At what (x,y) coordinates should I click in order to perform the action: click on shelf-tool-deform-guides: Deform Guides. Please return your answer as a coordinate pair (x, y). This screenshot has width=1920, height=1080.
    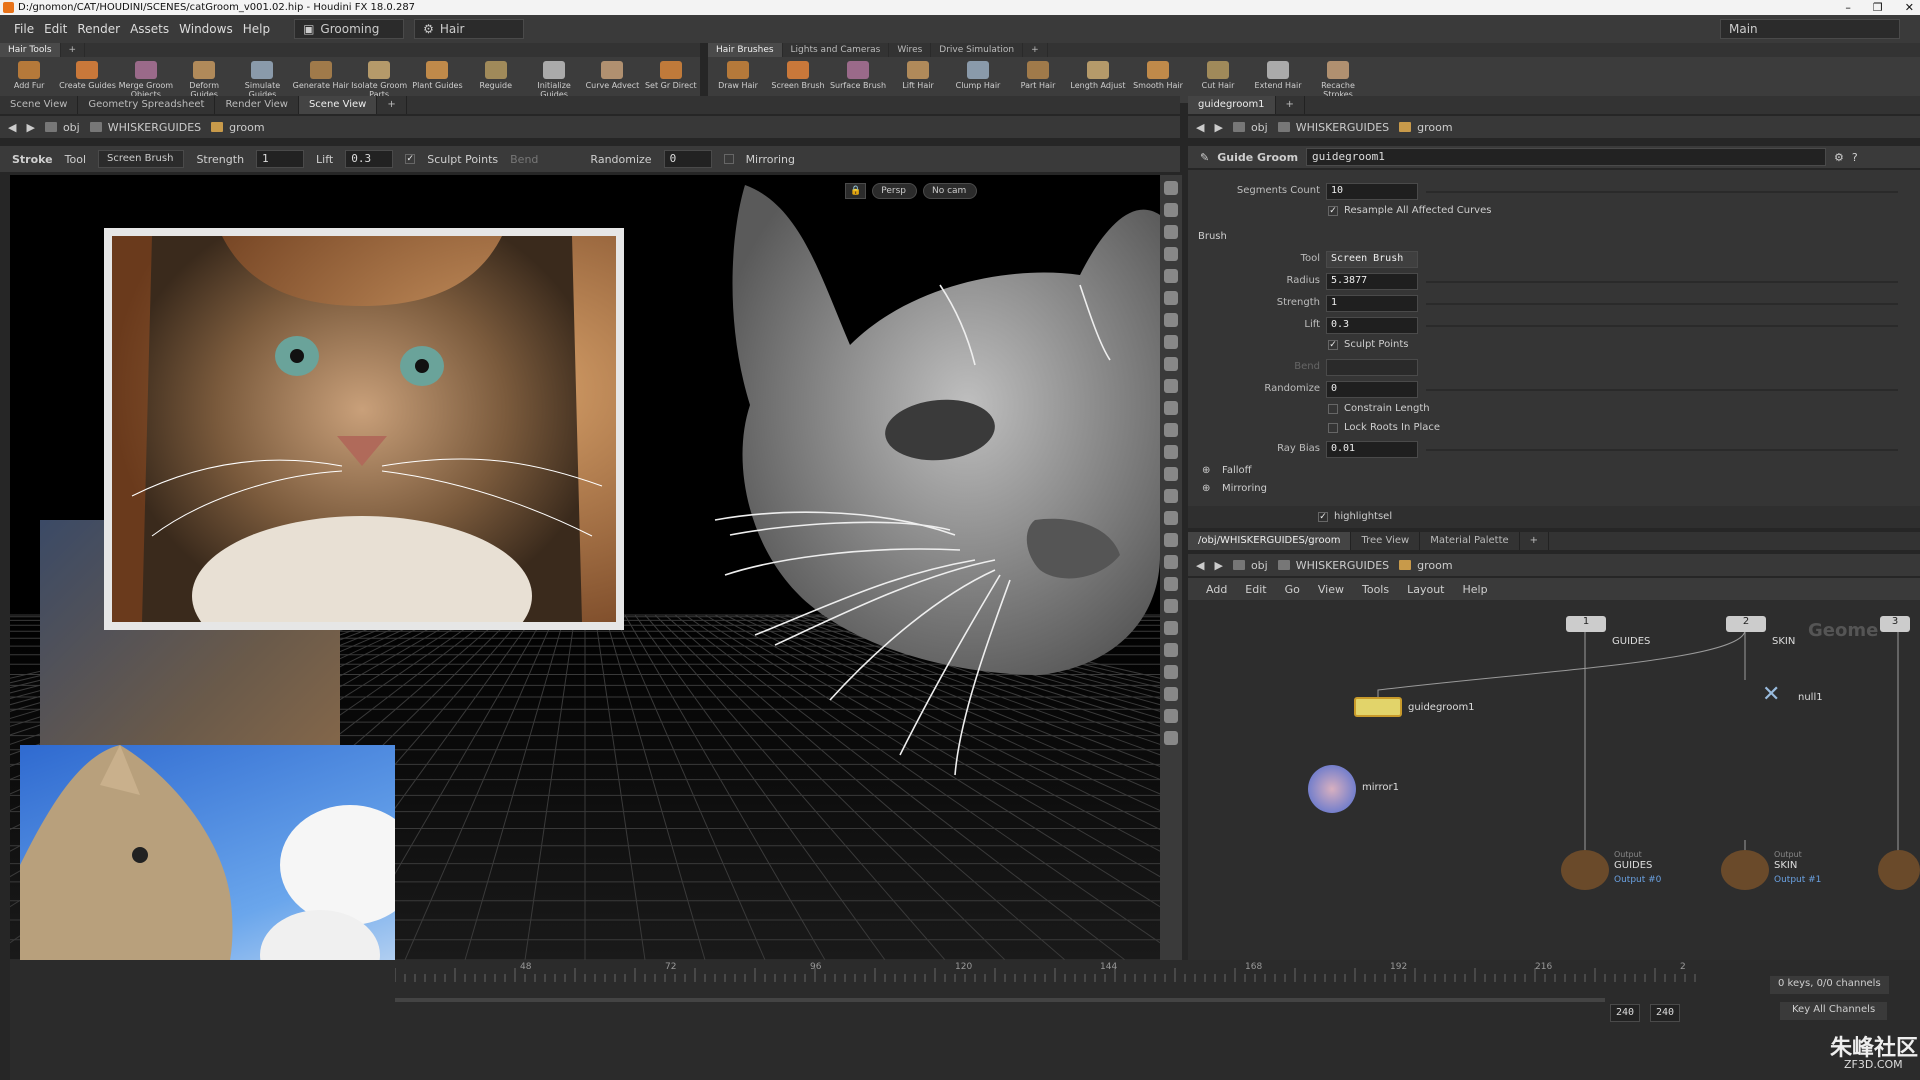
    Looking at the image, I should click on (204, 80).